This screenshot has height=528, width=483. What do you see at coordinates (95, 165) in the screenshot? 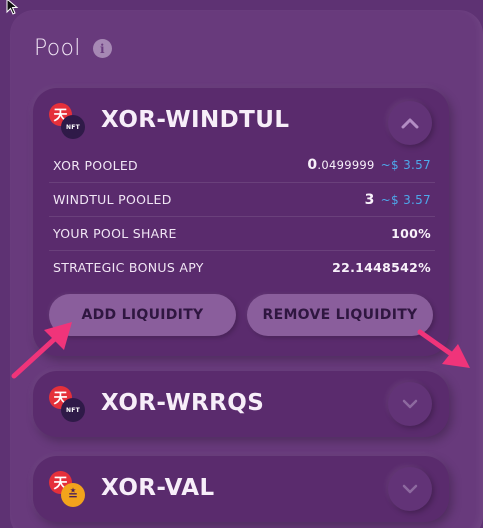
I see `row-label: XOR POOLED` at bounding box center [95, 165].